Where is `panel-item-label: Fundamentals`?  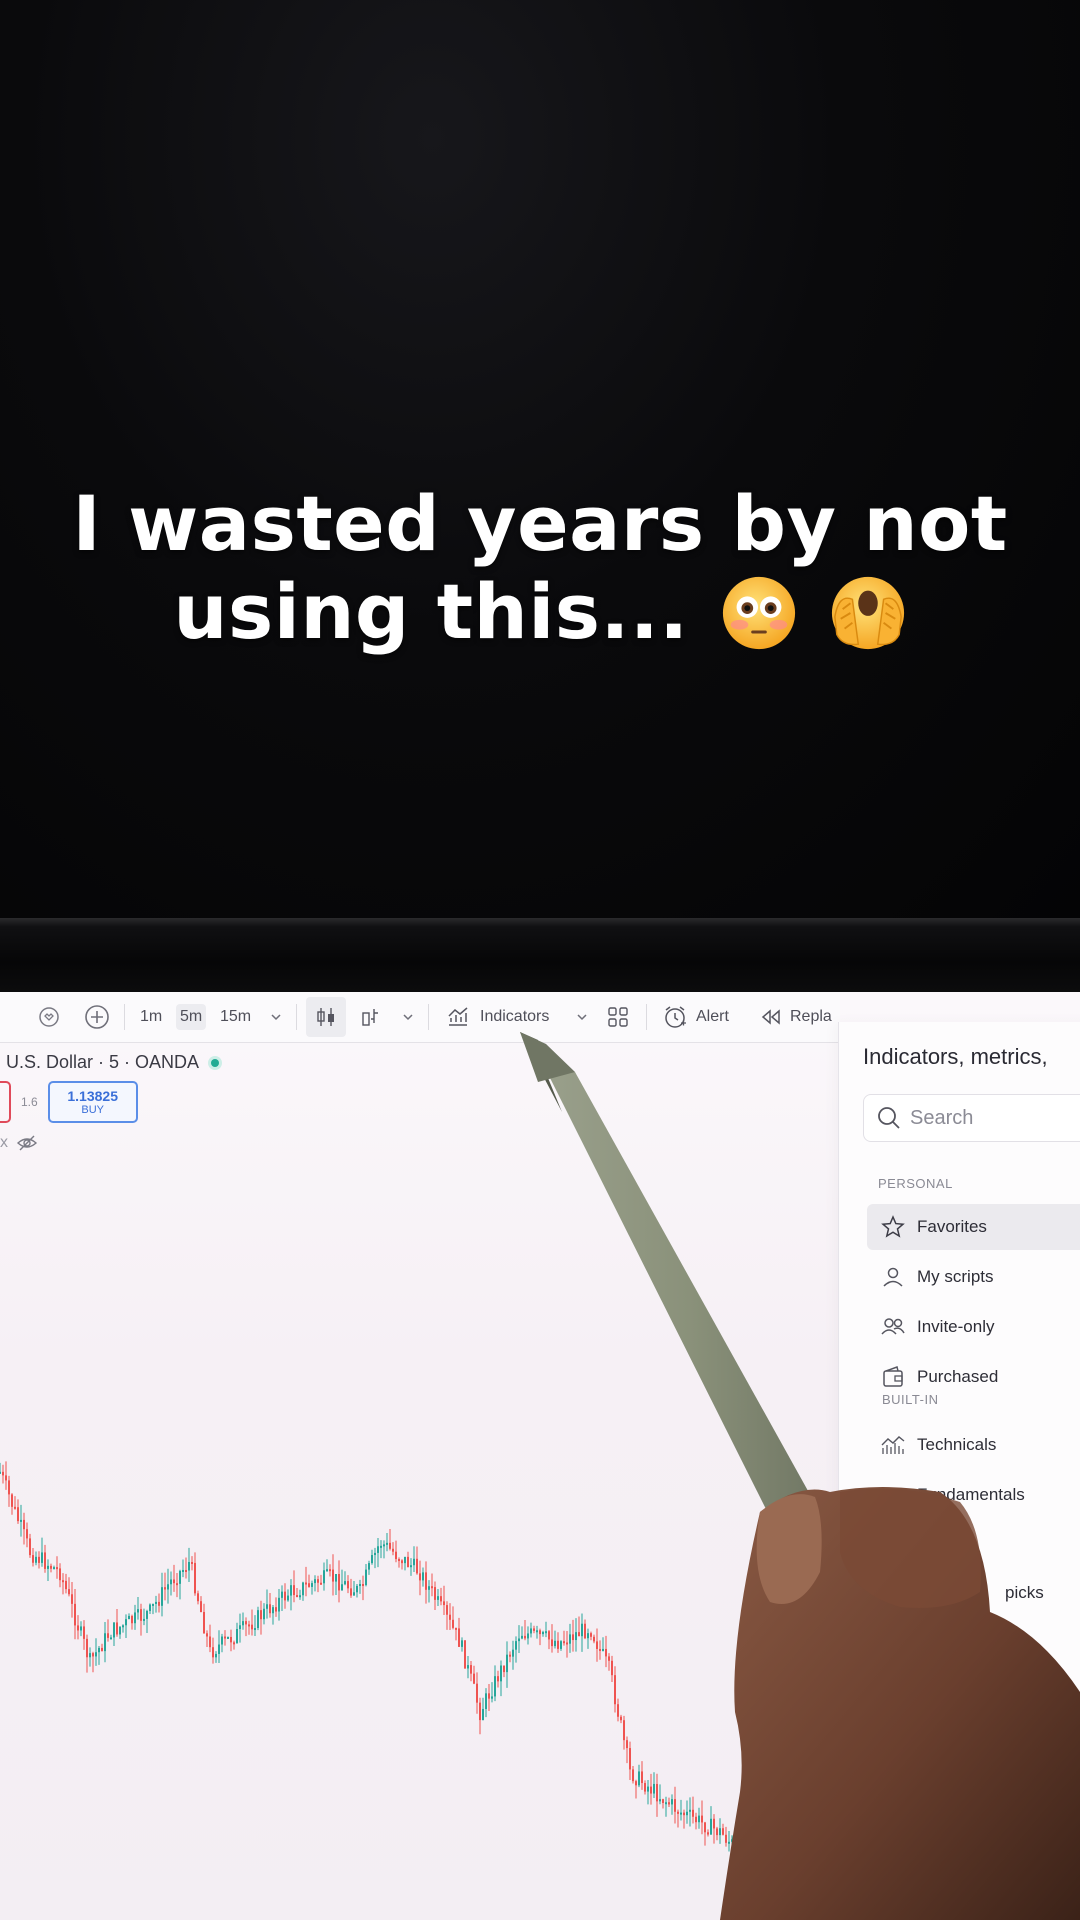
panel-item-label: Fundamentals is located at coordinates (971, 1494).